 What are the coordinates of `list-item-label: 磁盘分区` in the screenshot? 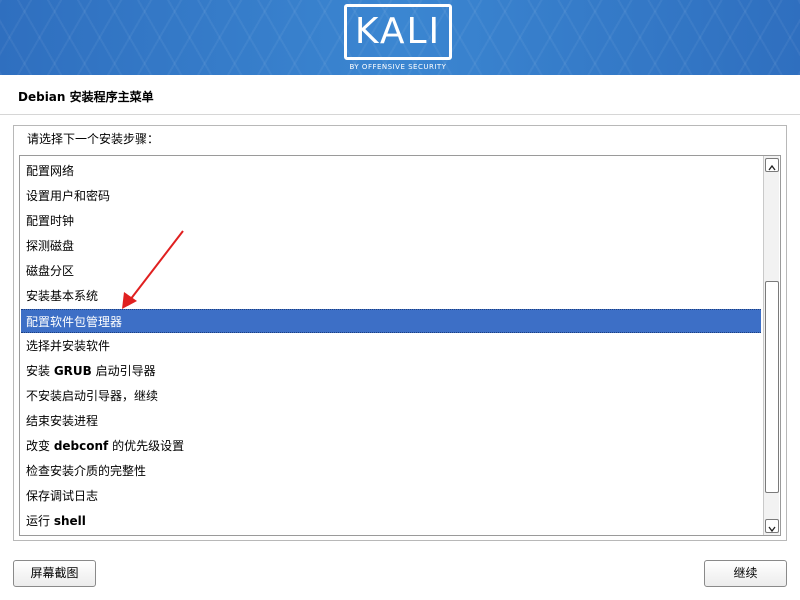 It's located at (50, 271).